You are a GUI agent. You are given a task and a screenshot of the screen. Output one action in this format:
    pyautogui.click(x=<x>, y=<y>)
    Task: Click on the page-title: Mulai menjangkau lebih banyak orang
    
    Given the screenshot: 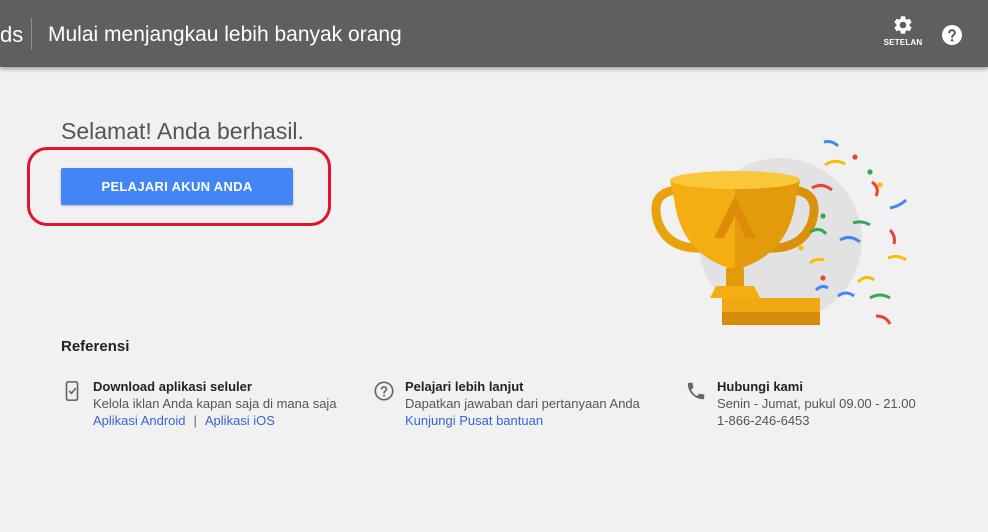 What is the action you would take?
    pyautogui.click(x=225, y=34)
    